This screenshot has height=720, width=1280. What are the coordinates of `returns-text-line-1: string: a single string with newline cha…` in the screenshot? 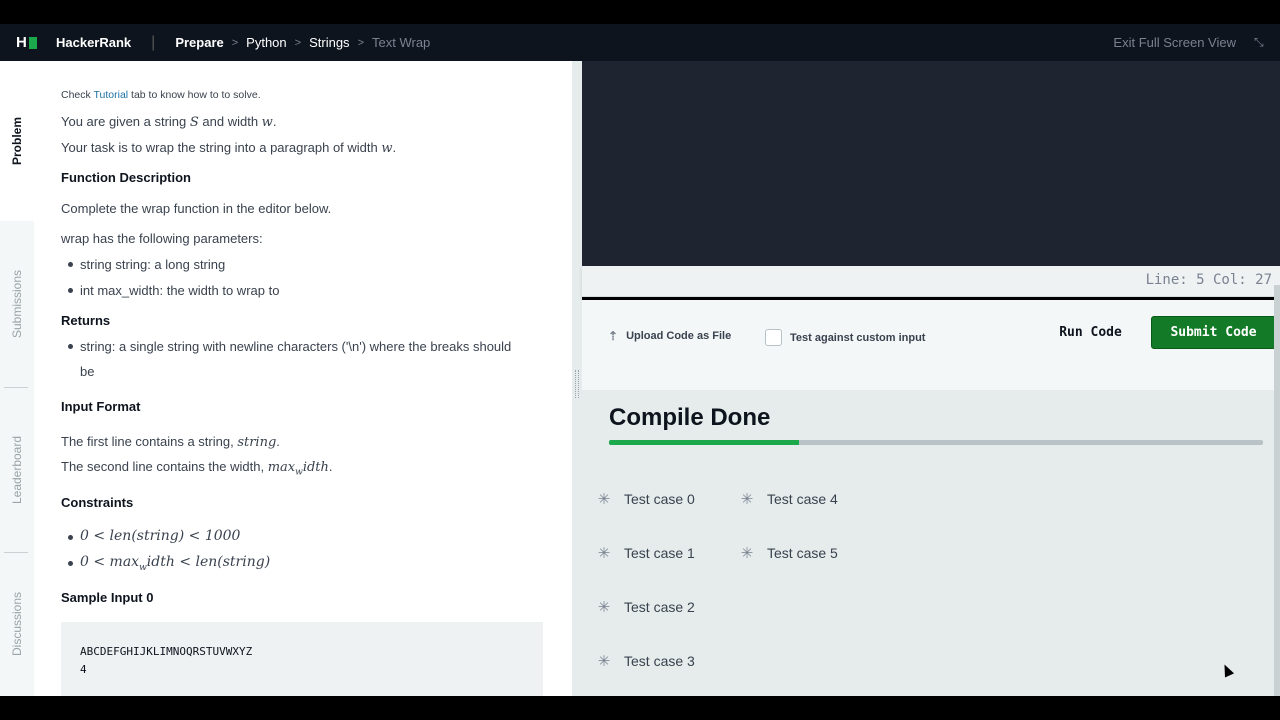 It's located at (296, 346).